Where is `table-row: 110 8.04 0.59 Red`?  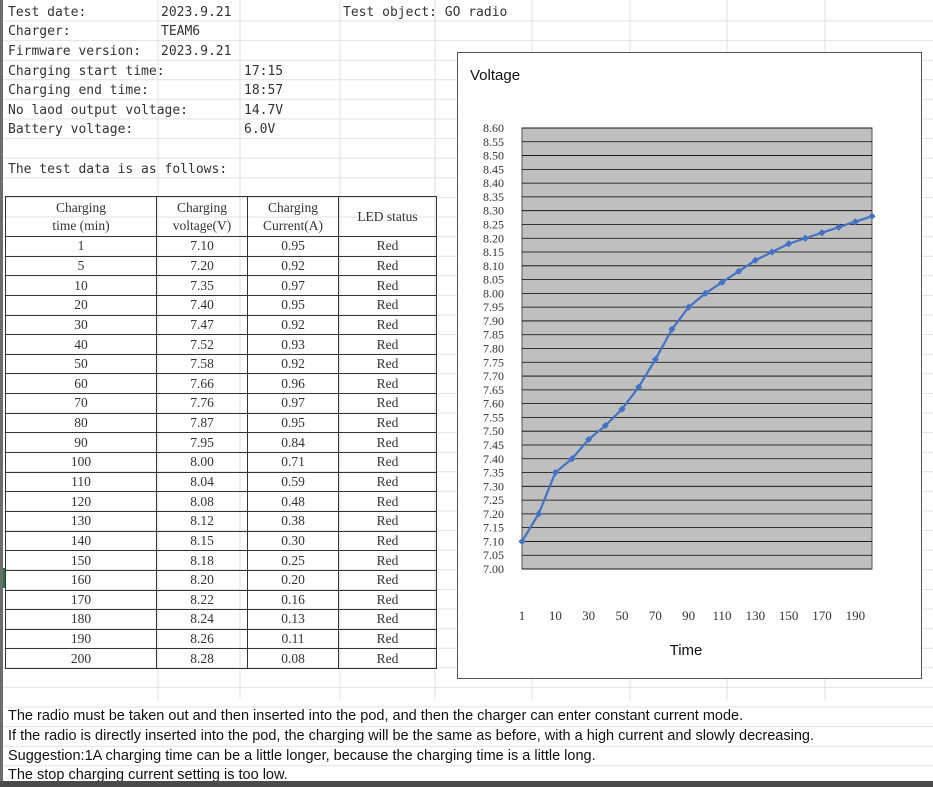
table-row: 110 8.04 0.59 Red is located at coordinates (221, 482).